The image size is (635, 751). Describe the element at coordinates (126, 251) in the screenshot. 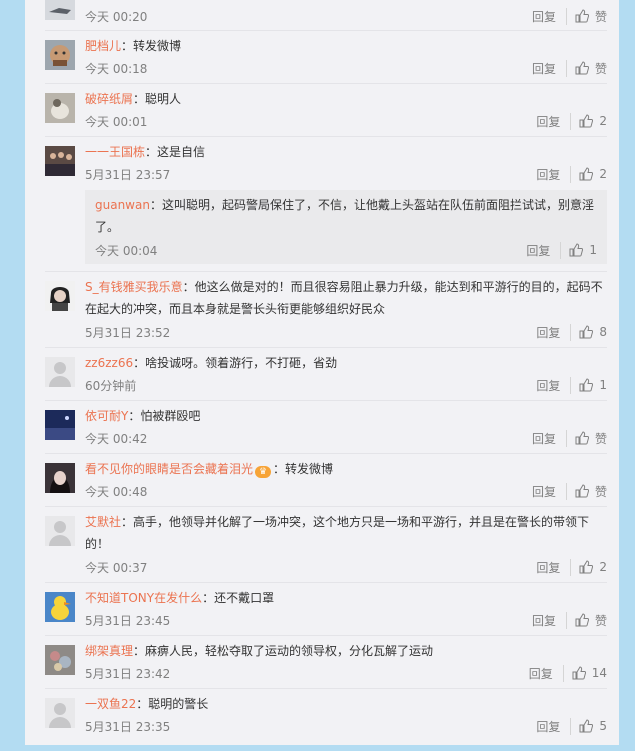

I see `quoted-reply-time: 今天 00:04` at that location.